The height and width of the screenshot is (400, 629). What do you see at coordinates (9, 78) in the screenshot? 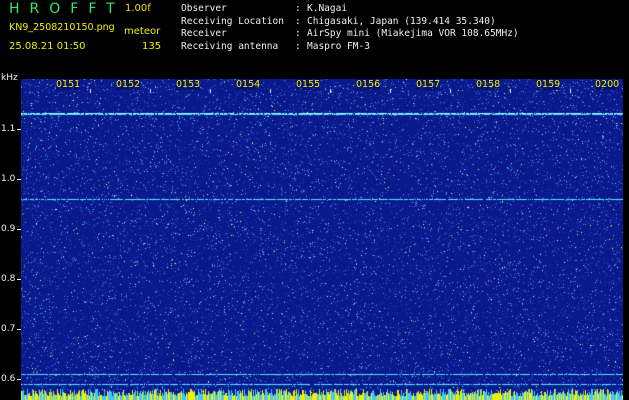
I see `y-axis-unit: kHz` at bounding box center [9, 78].